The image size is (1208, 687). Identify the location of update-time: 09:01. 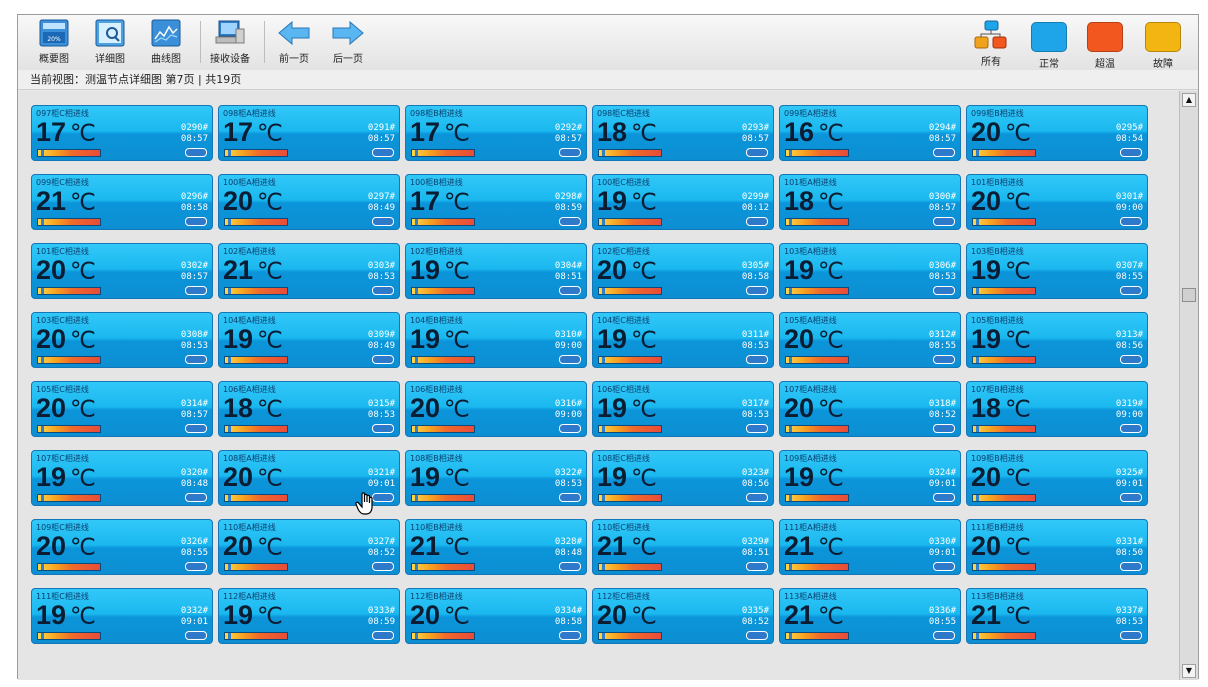
(194, 622).